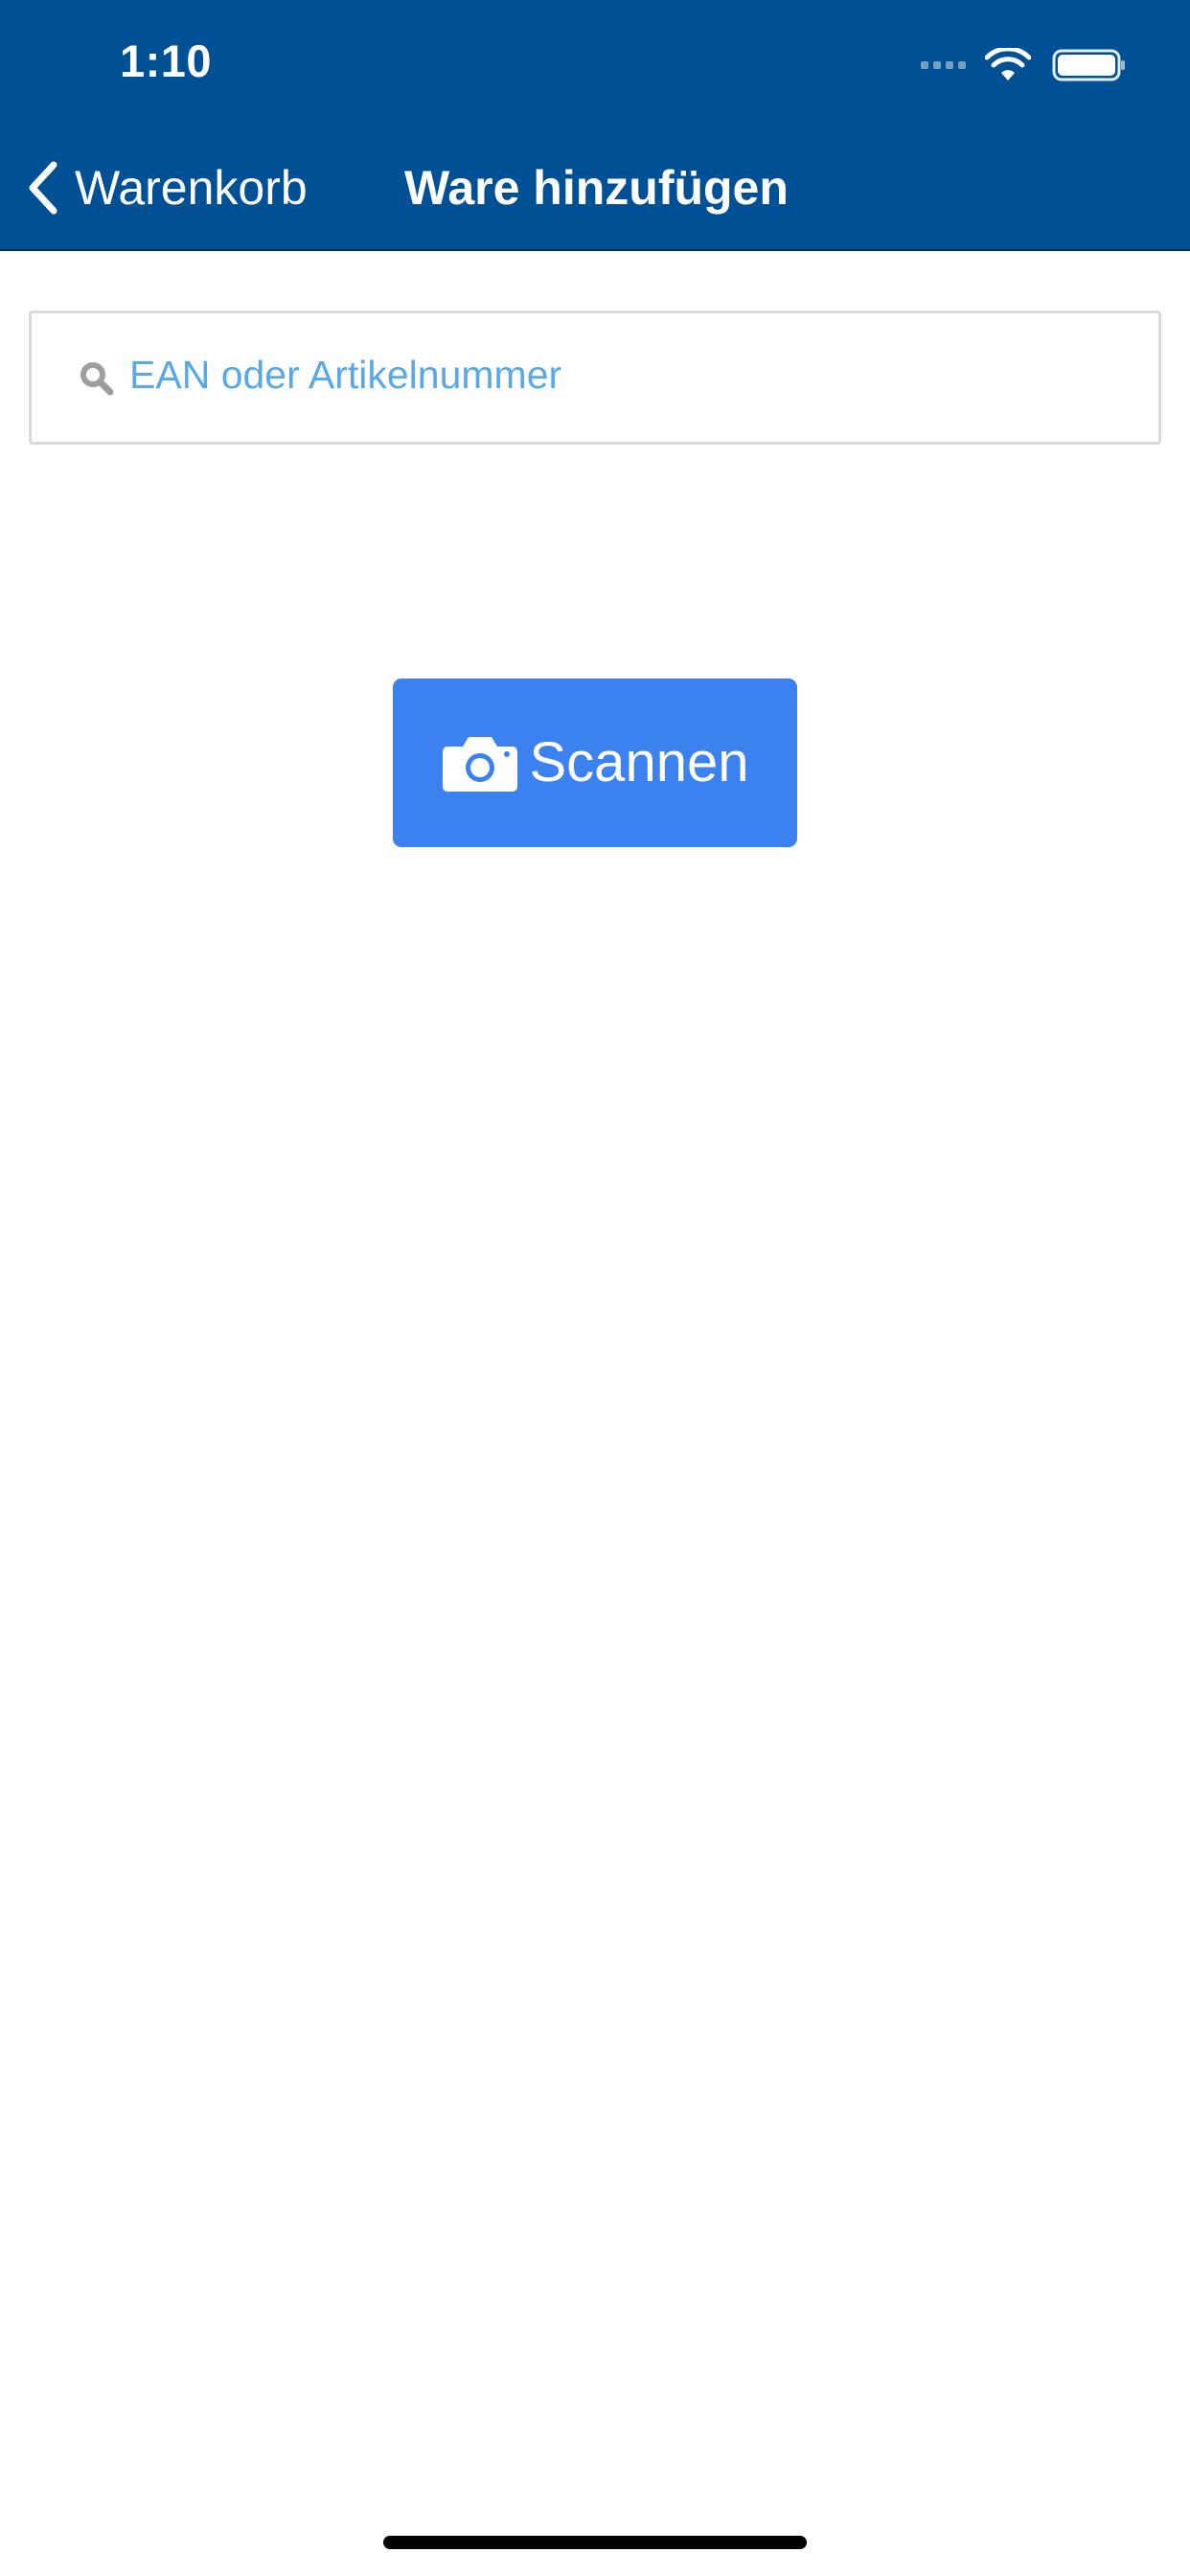 This screenshot has width=1190, height=2576. I want to click on back-button: Warenkorb, so click(166, 187).